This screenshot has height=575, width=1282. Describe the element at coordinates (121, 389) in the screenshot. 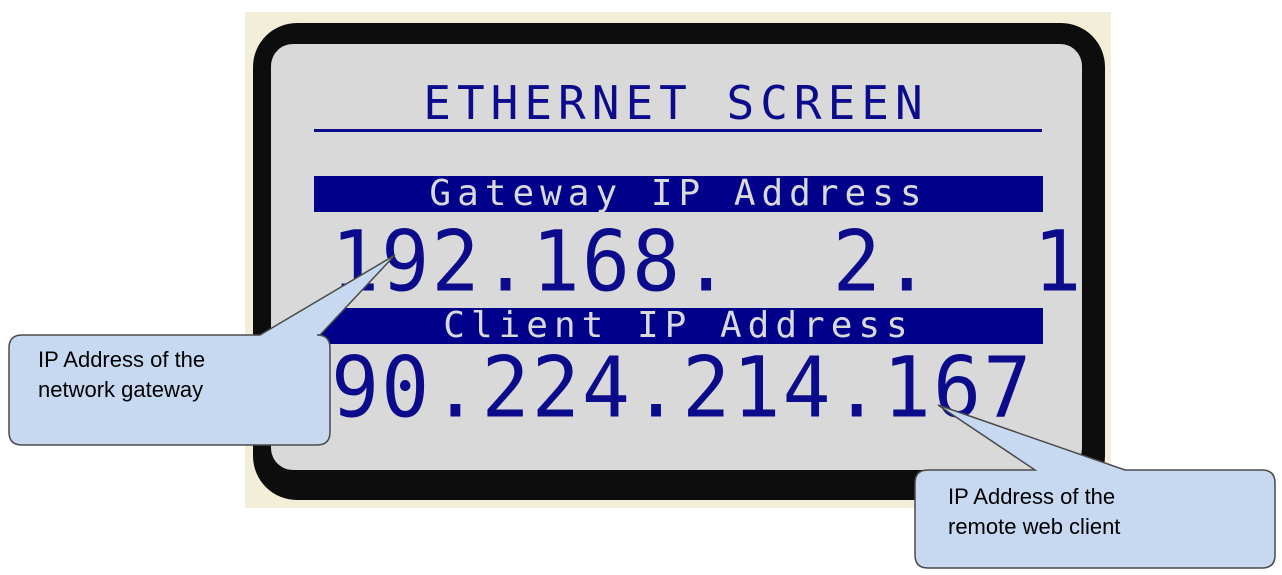

I see `gateway-callout-line2: network gateway` at that location.